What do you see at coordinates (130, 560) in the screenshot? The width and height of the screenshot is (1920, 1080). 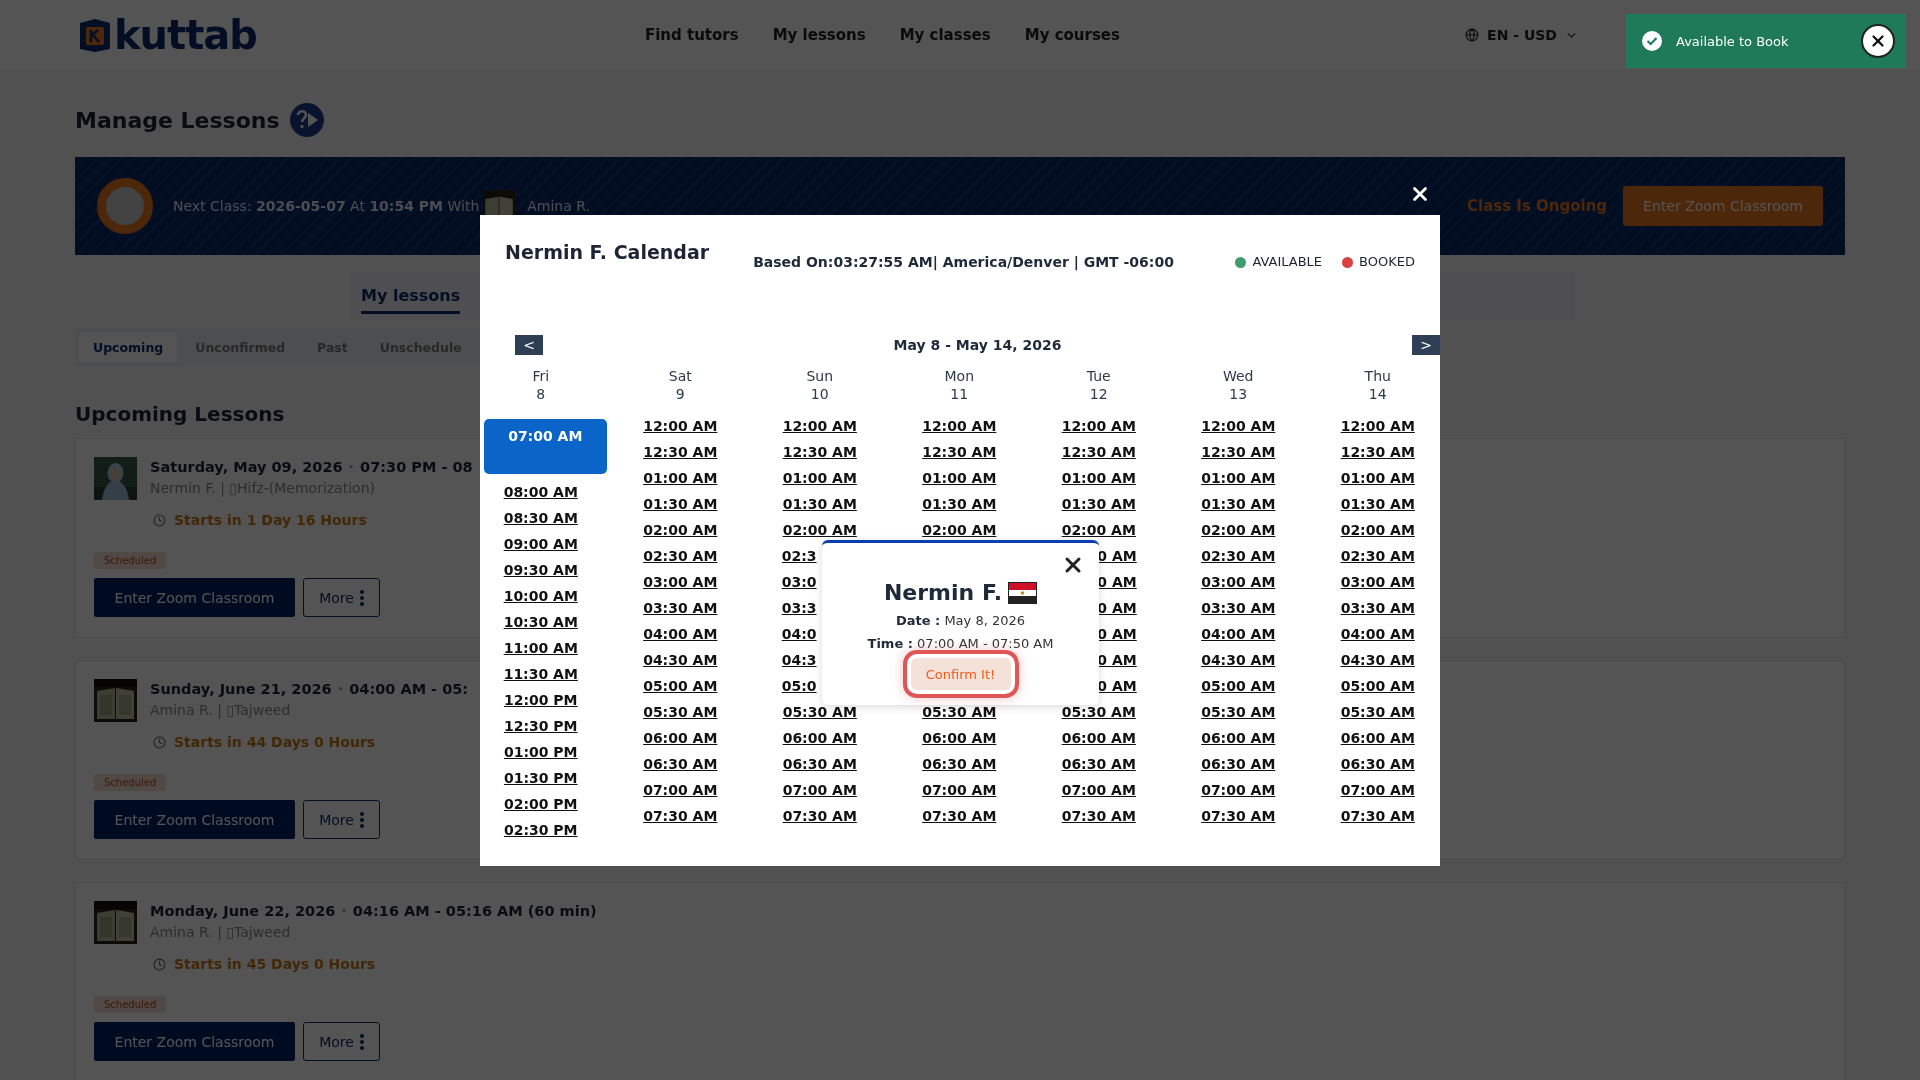 I see `status-badge: Scheduled` at bounding box center [130, 560].